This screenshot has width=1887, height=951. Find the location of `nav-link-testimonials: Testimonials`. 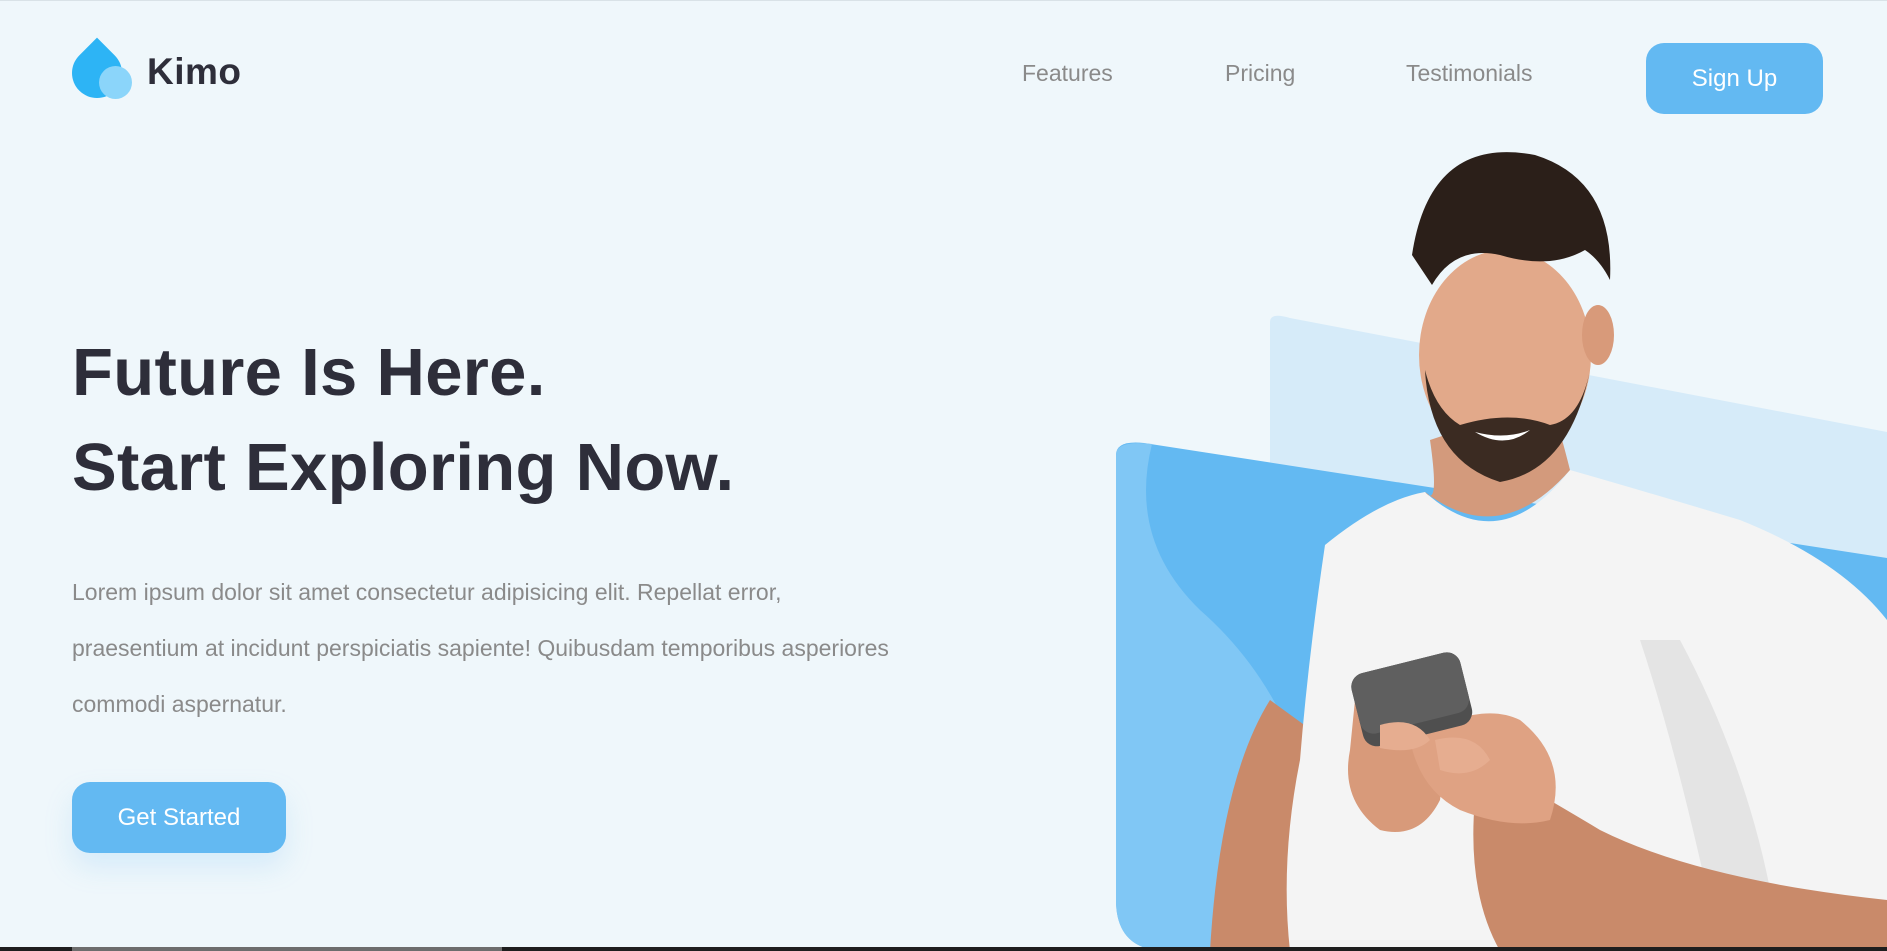

nav-link-testimonials: Testimonials is located at coordinates (1469, 73).